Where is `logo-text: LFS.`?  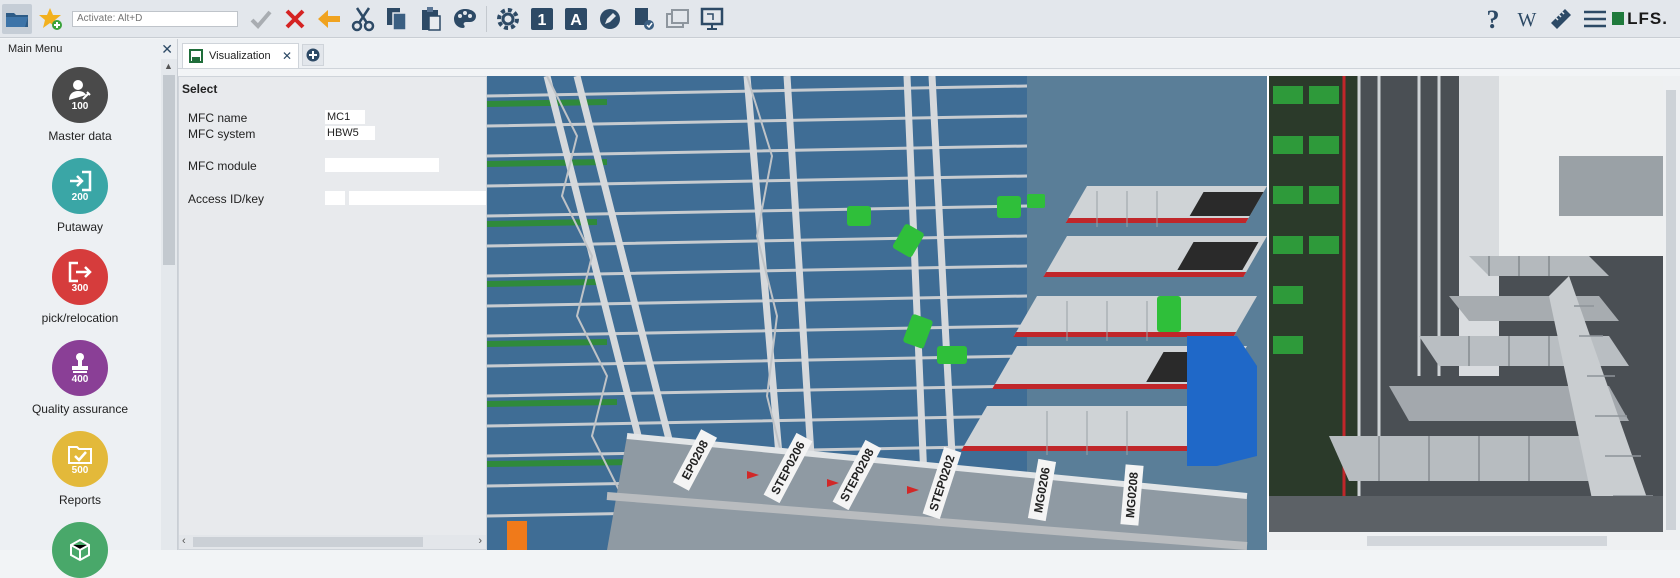
logo-text: LFS. is located at coordinates (1647, 18).